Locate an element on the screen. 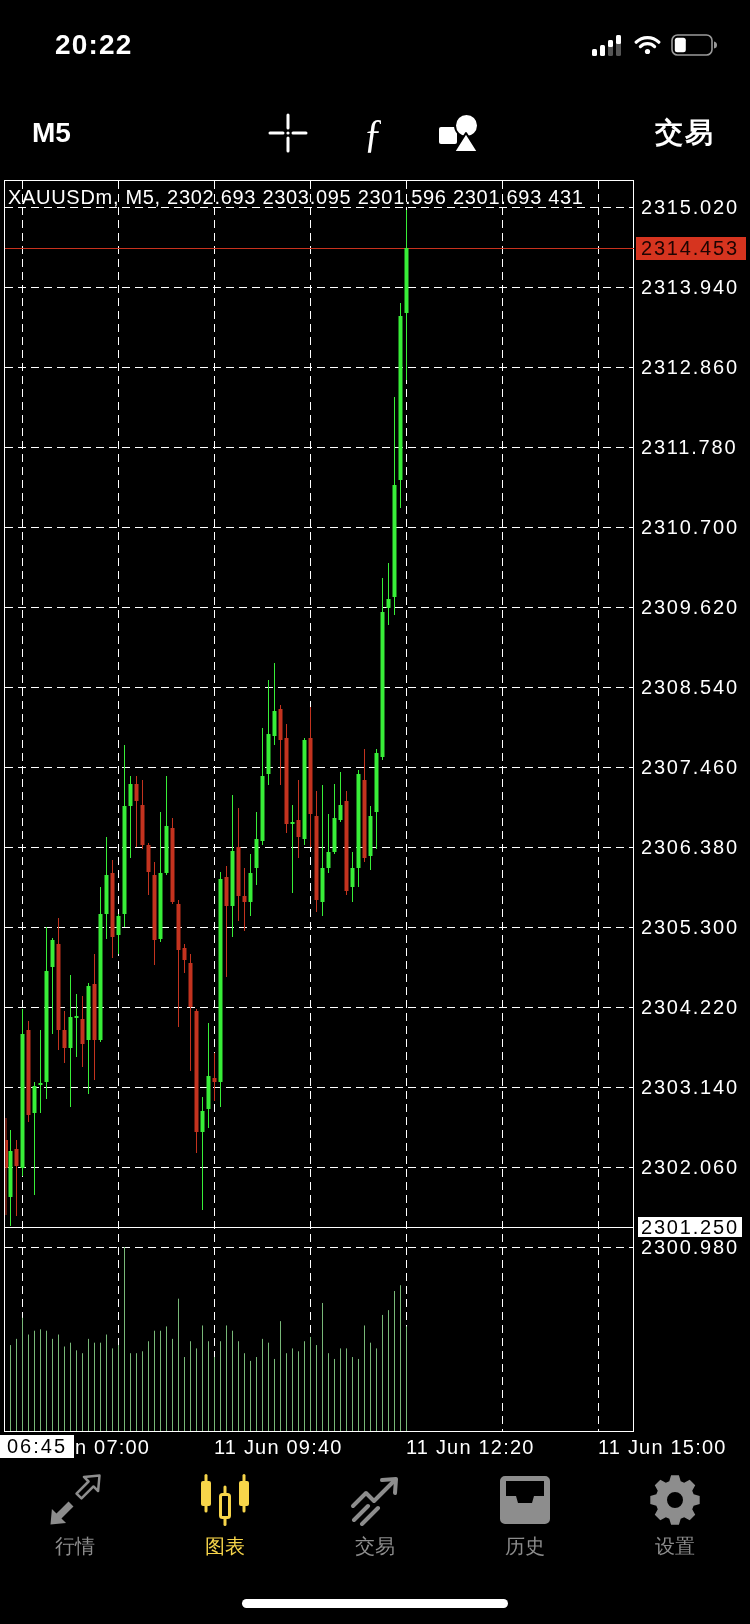 The height and width of the screenshot is (1624, 750). price-label: 2308.540 is located at coordinates (690, 686).